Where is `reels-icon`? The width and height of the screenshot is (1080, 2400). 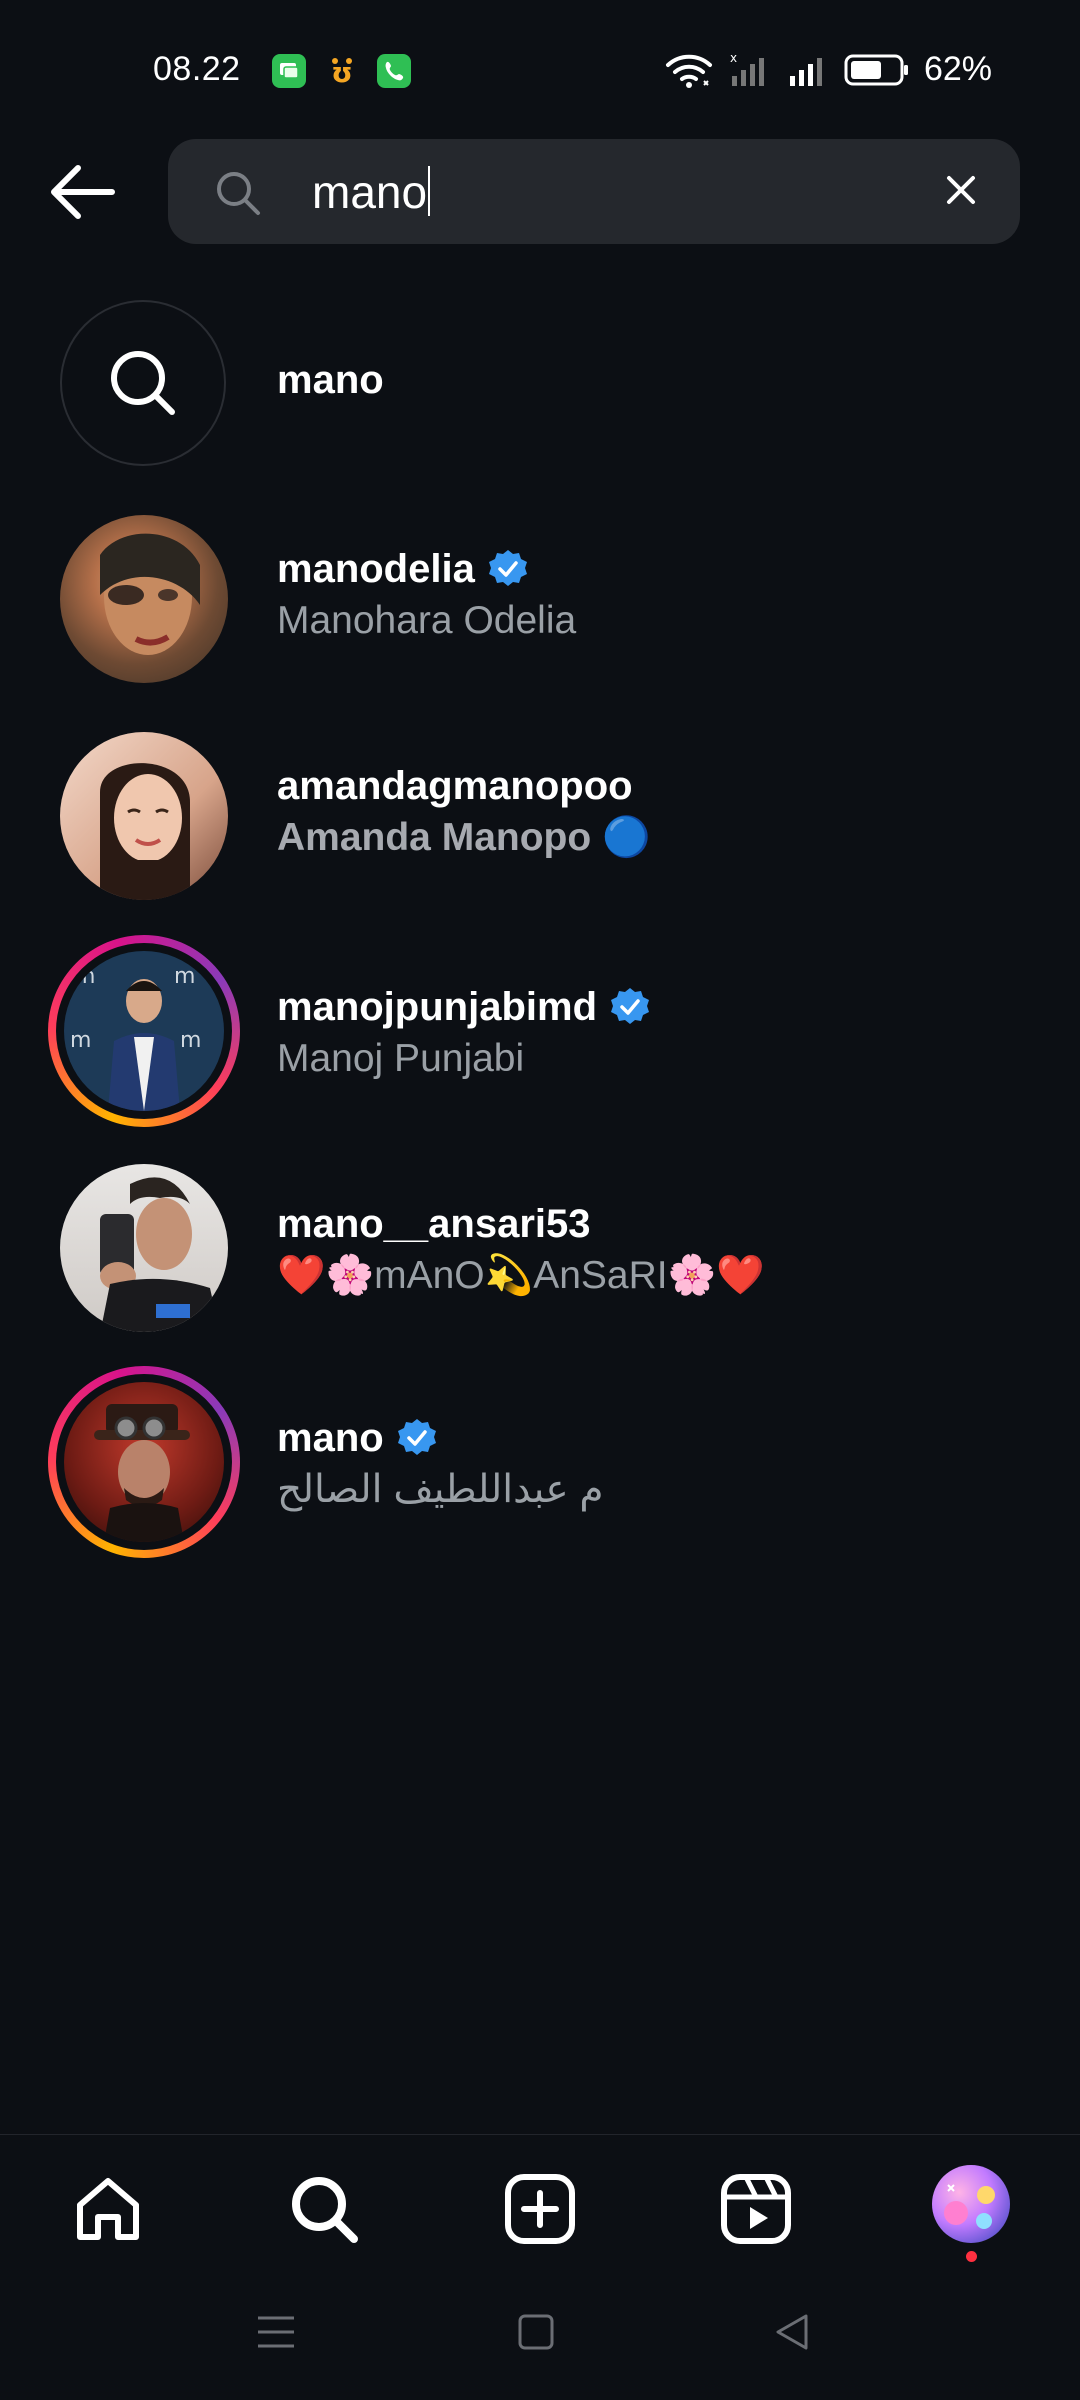 reels-icon is located at coordinates (756, 2209).